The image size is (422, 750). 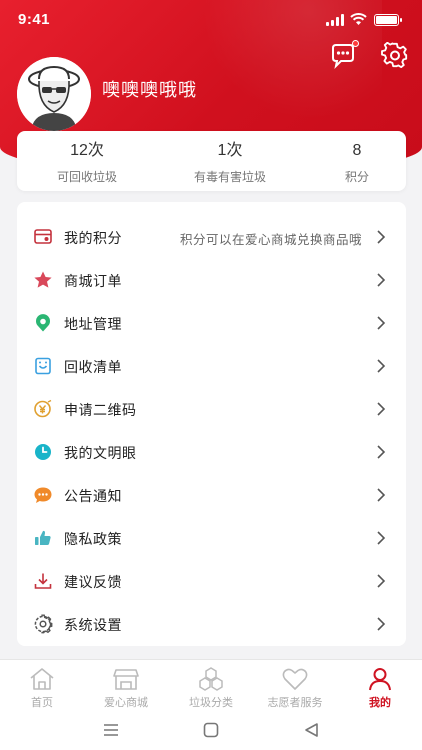 I want to click on menu-item-label: 建议反馈, so click(x=93, y=582).